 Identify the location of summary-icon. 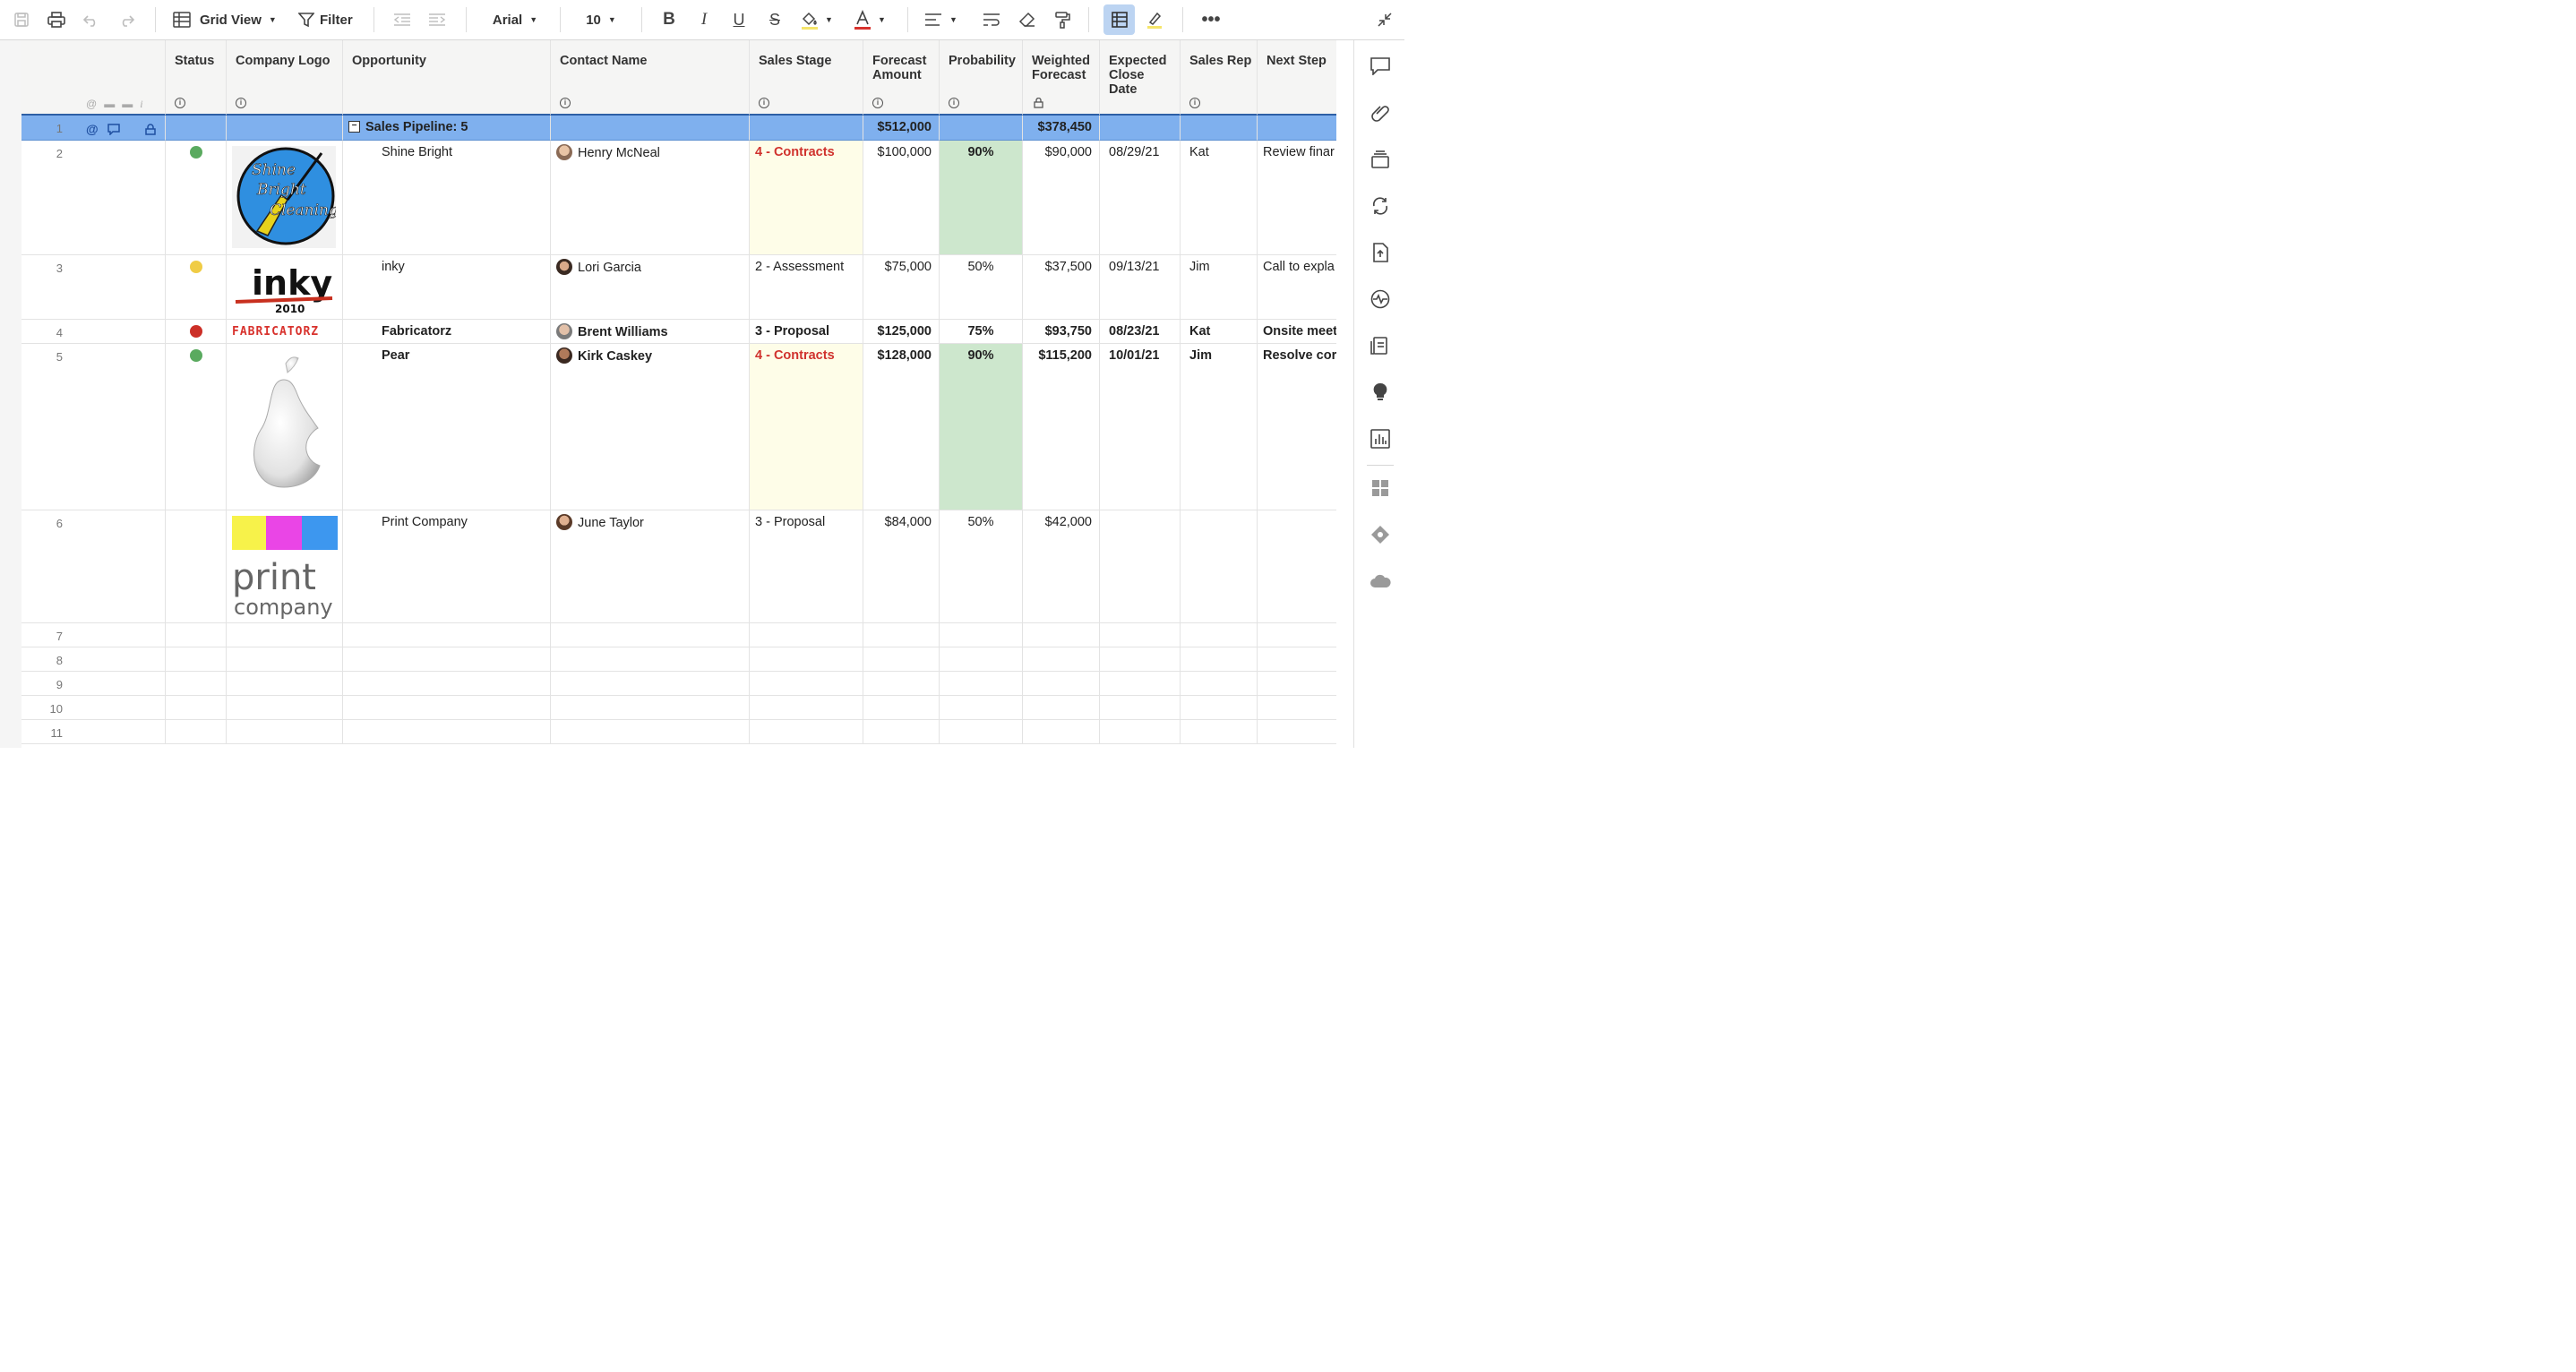
(1380, 345).